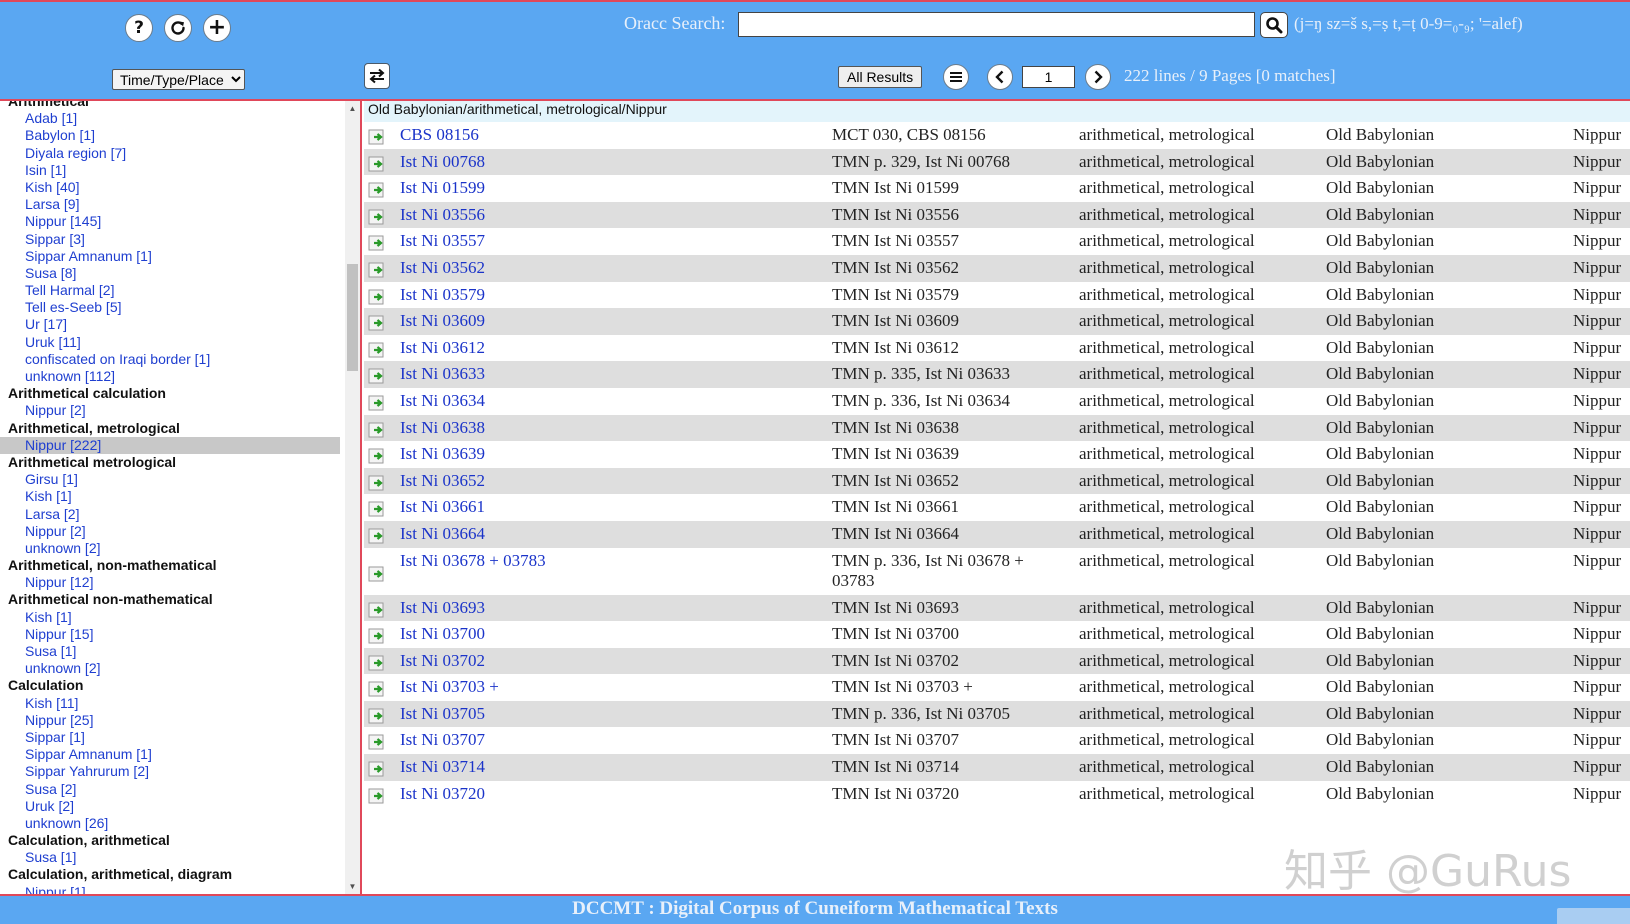 This screenshot has height=924, width=1630. What do you see at coordinates (170, 118) in the screenshot?
I see `sidebar-item: Adab [1]` at bounding box center [170, 118].